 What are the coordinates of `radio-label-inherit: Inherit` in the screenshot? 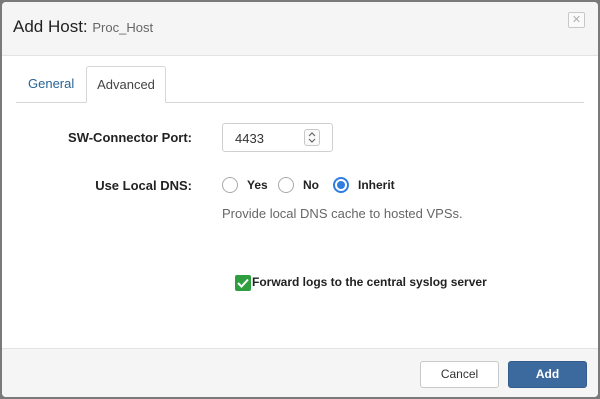 It's located at (376, 185).